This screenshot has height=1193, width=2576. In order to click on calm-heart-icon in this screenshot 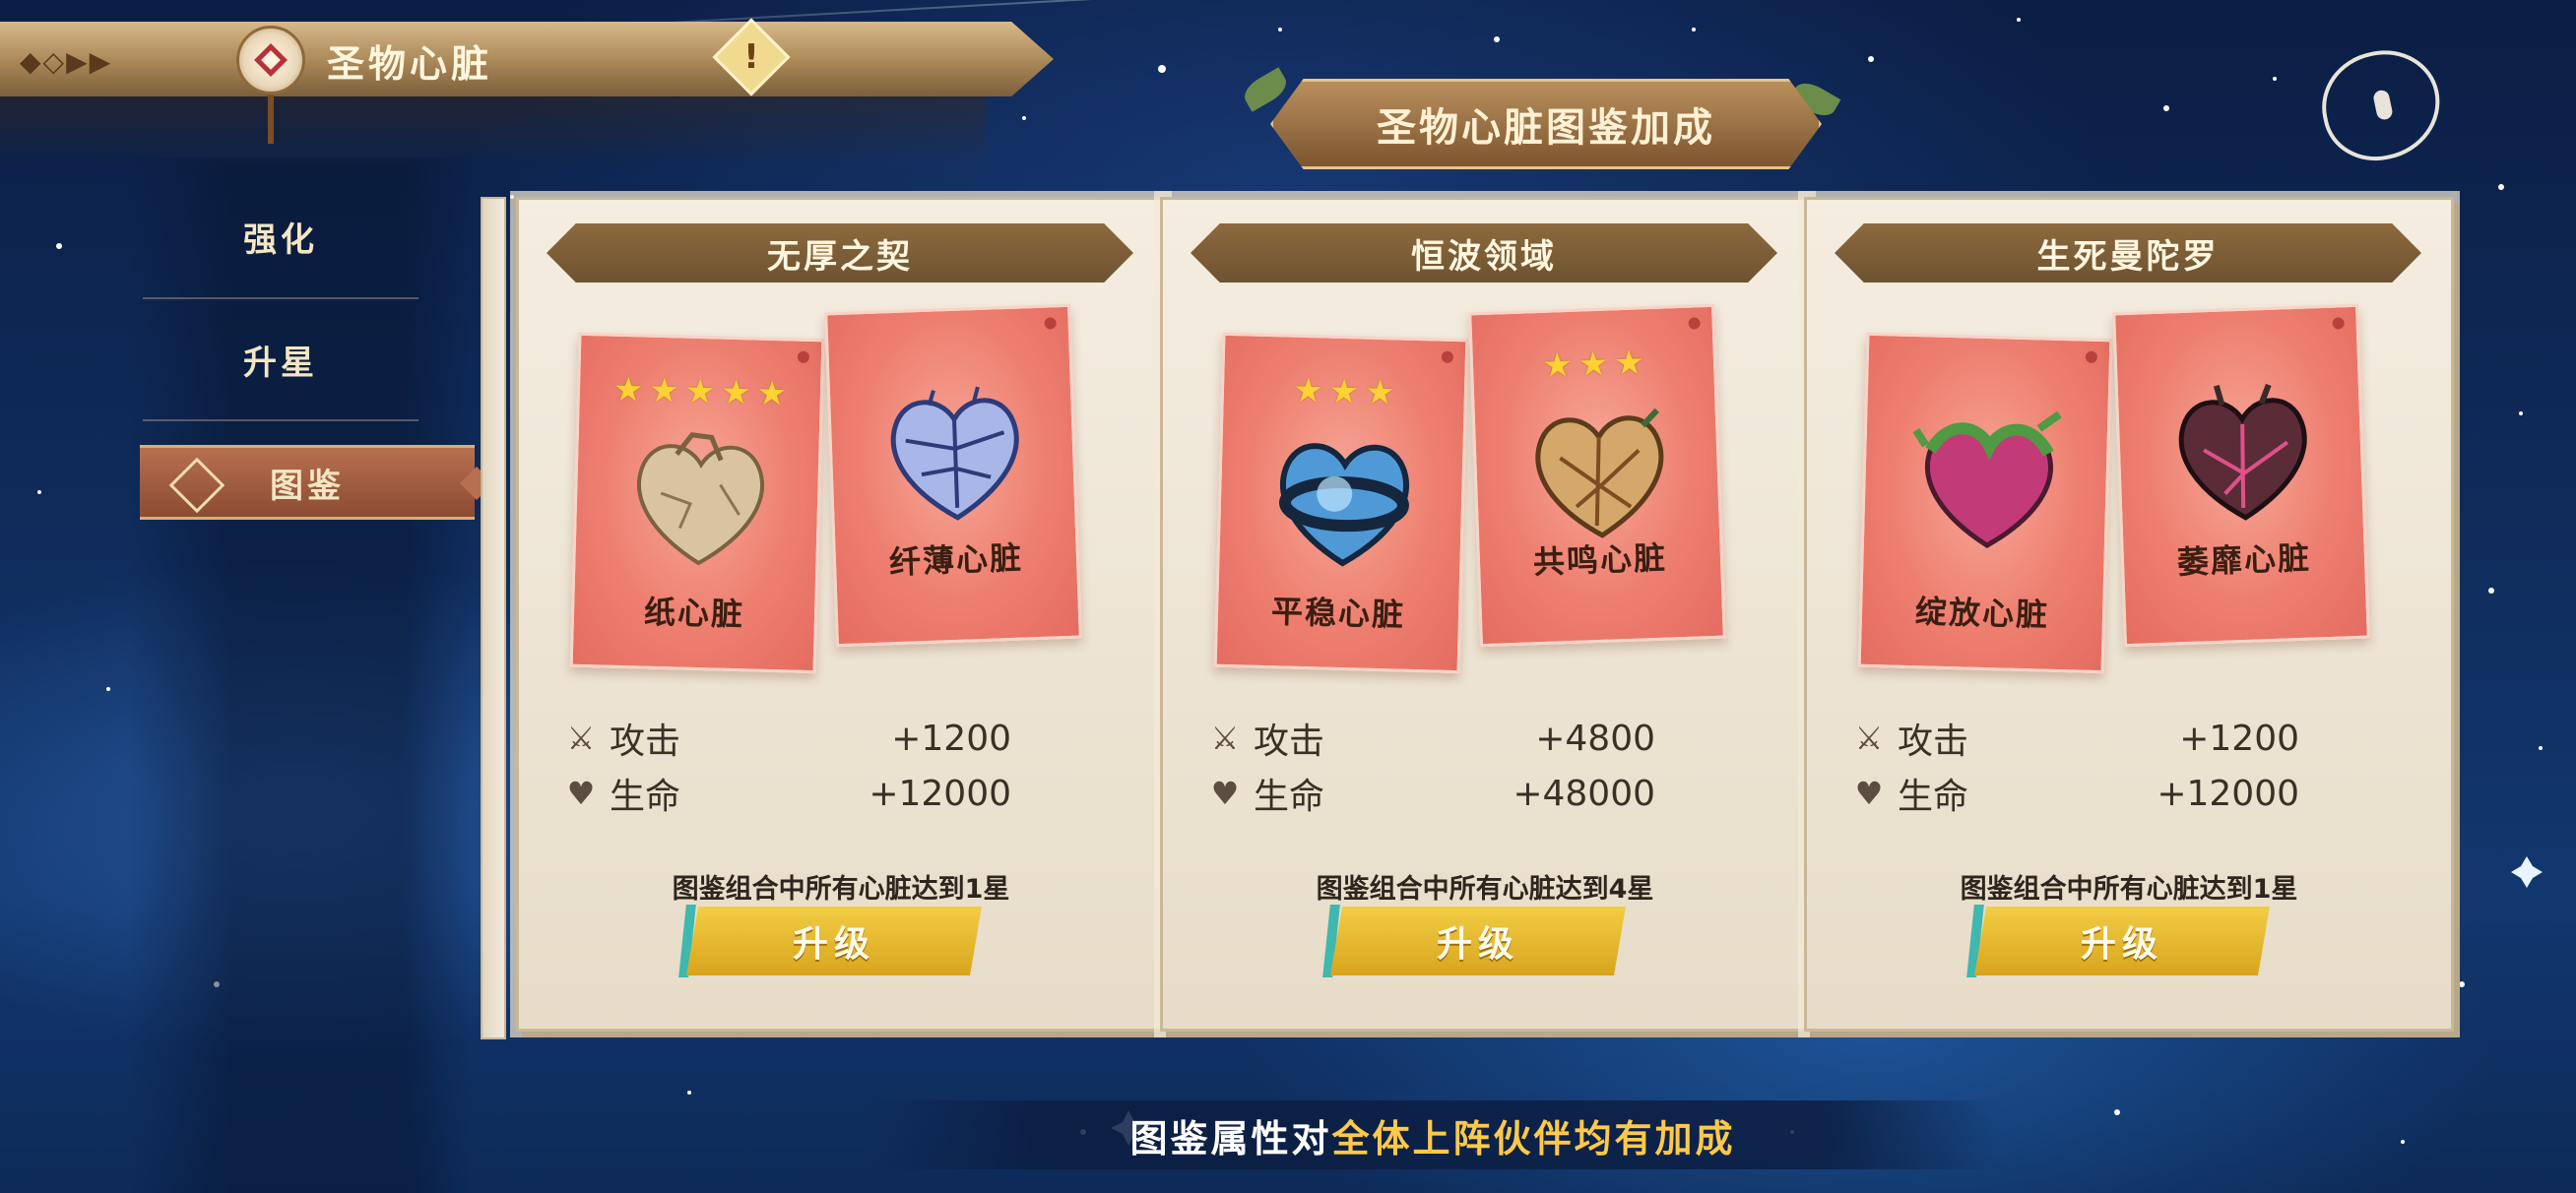, I will do `click(1343, 505)`.